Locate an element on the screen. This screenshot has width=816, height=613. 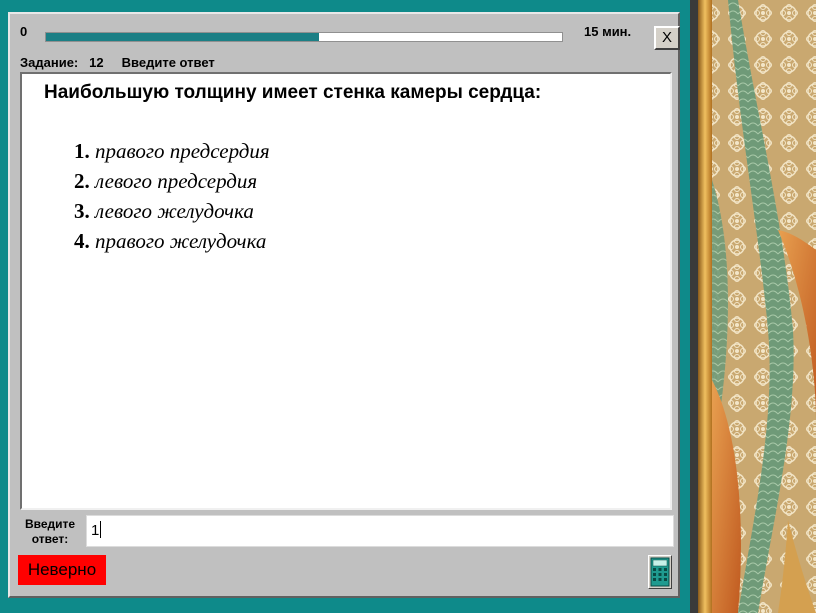
option-item: 3. левого желудочка is located at coordinates (164, 211).